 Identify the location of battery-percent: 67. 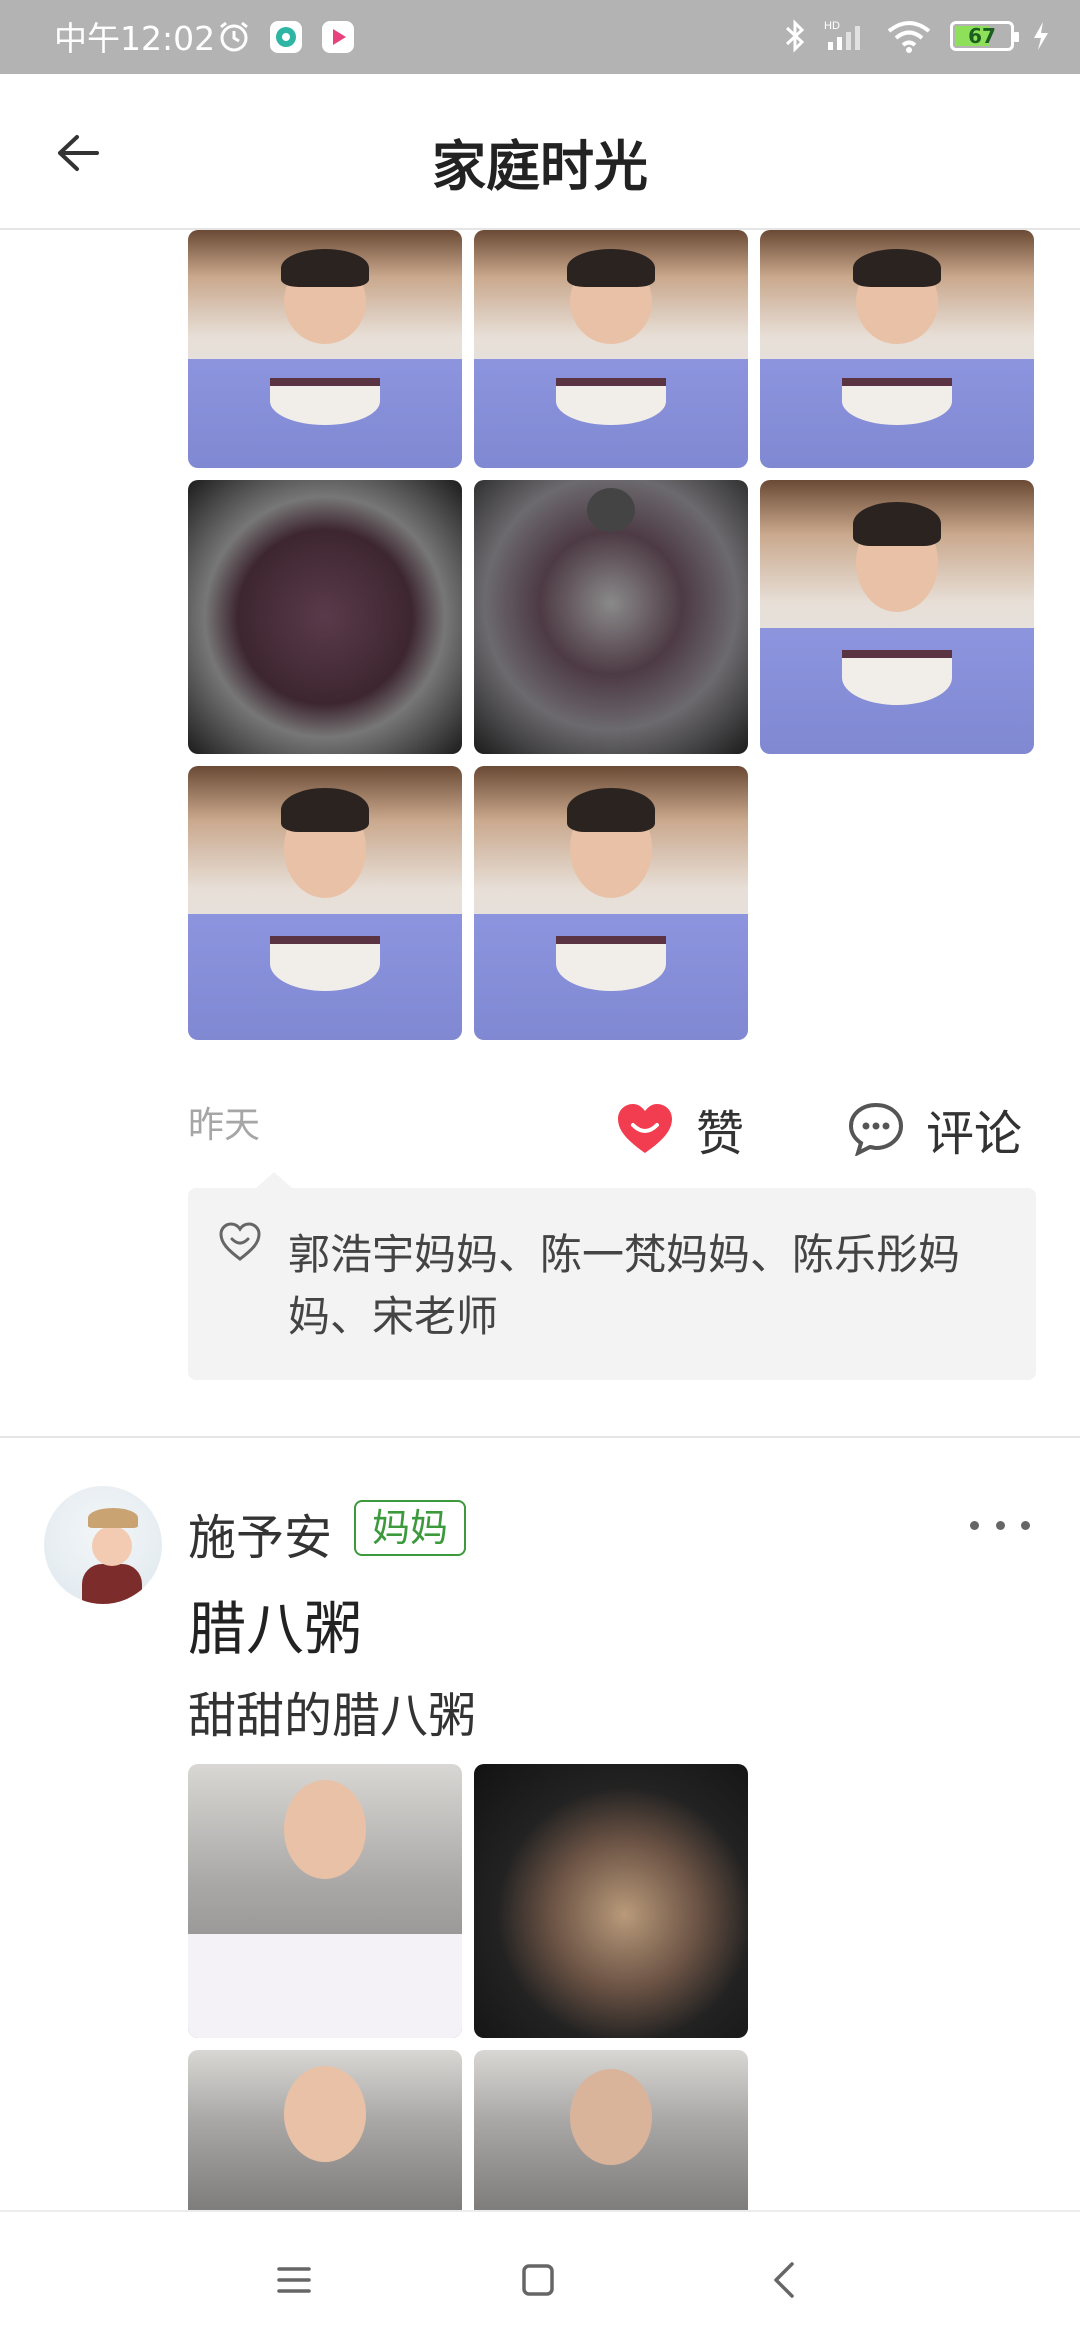
(982, 36).